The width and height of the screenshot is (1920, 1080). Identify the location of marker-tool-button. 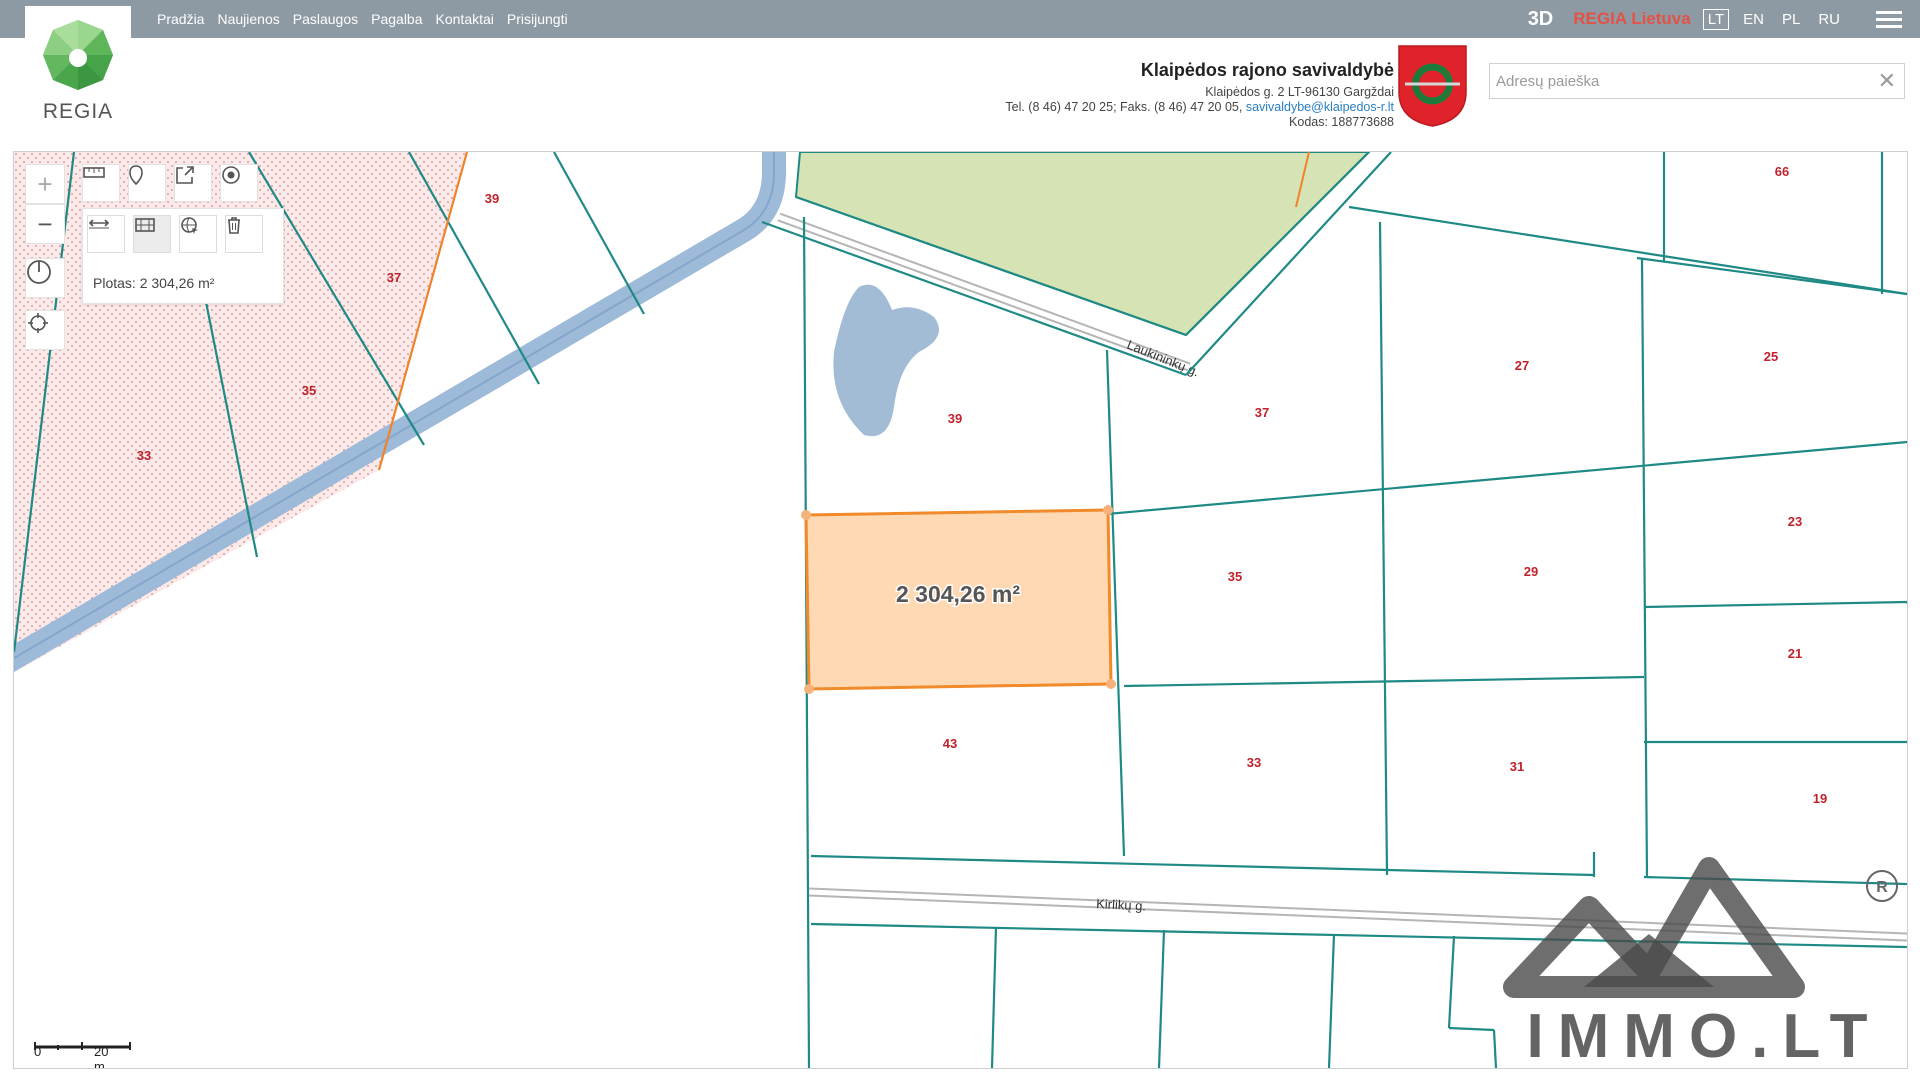
(147, 183).